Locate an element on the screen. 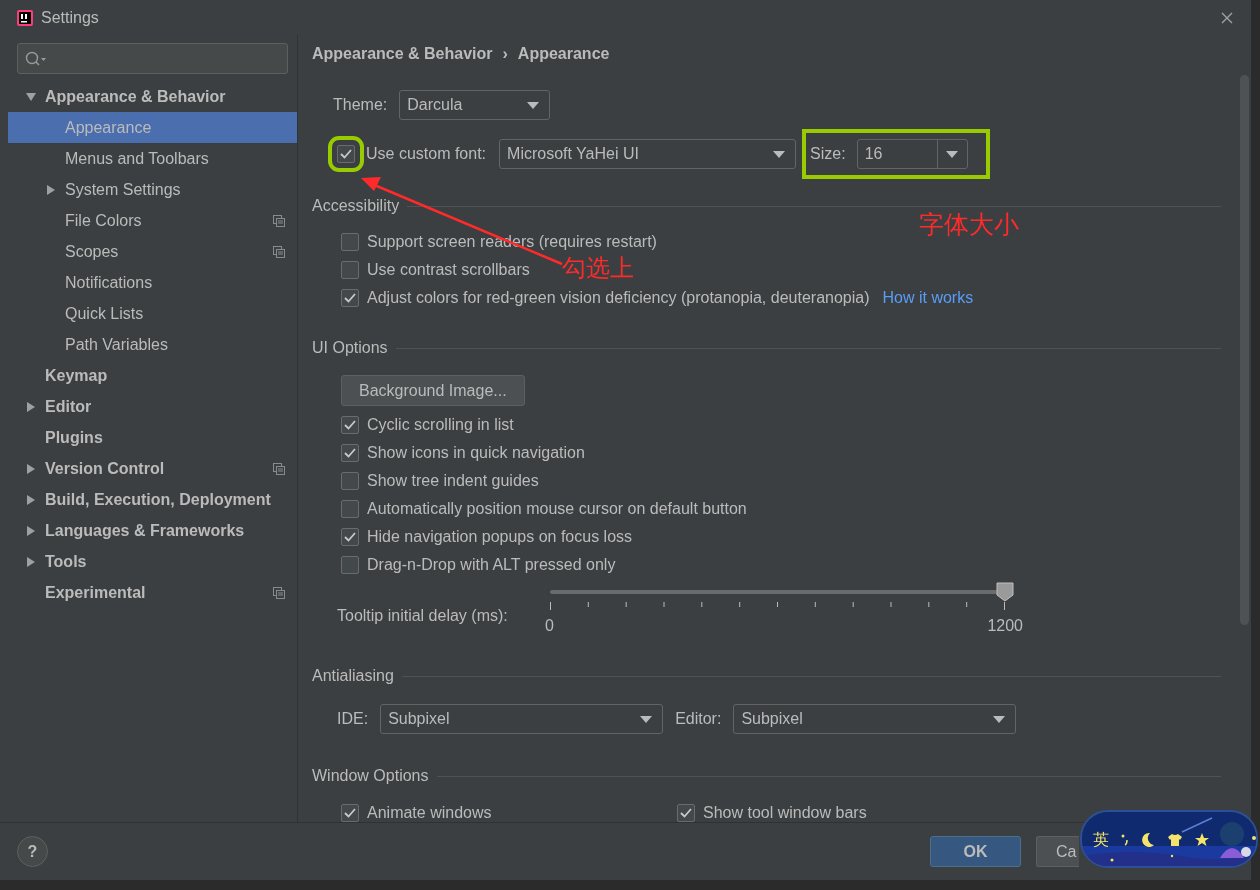 The width and height of the screenshot is (1260, 890). tree-item-label: Version Control is located at coordinates (105, 468).